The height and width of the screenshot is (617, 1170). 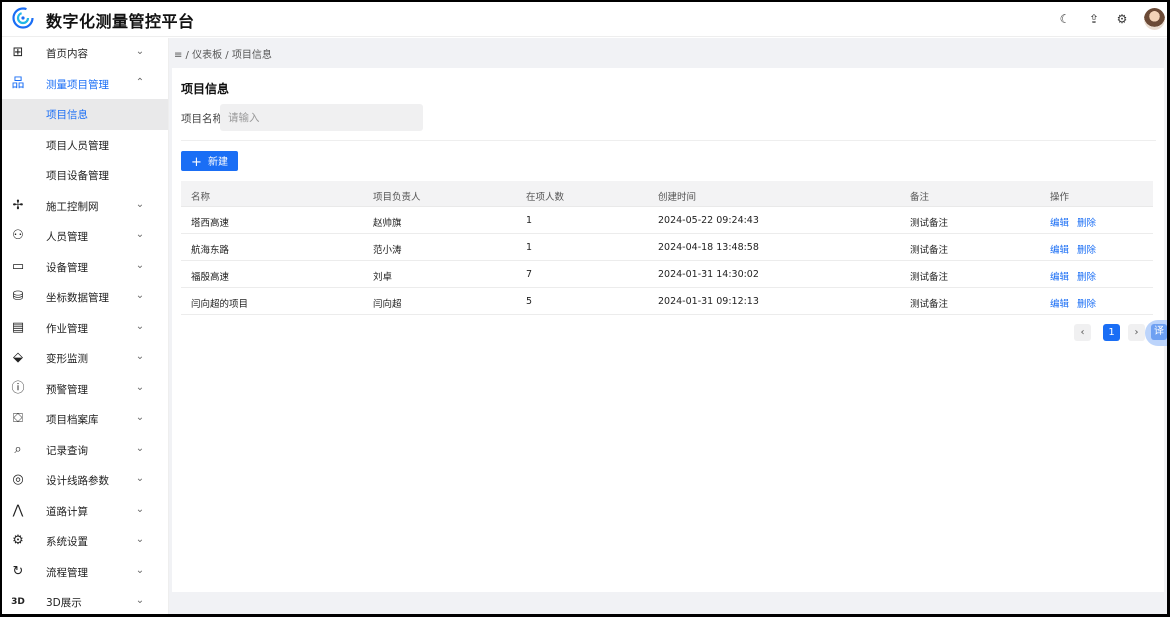 What do you see at coordinates (584, 19) in the screenshot?
I see `top-header: 数字化测量管控平台 ☾ ⇪ ⚙` at bounding box center [584, 19].